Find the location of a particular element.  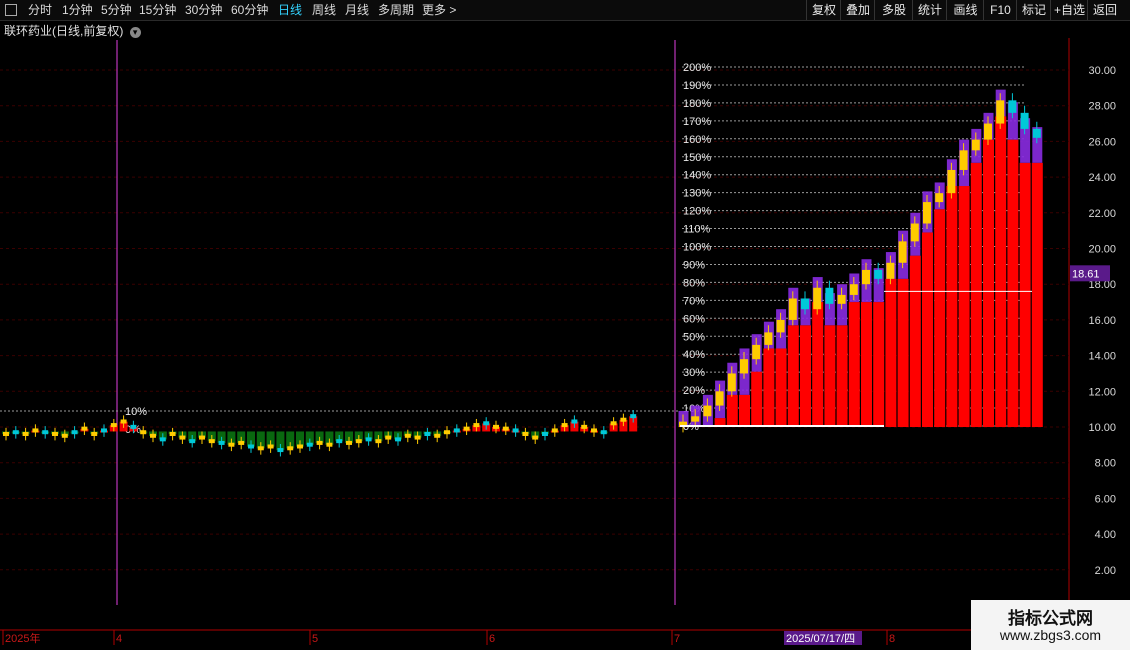

date-highlight: 2025/07/17/四 is located at coordinates (820, 639).